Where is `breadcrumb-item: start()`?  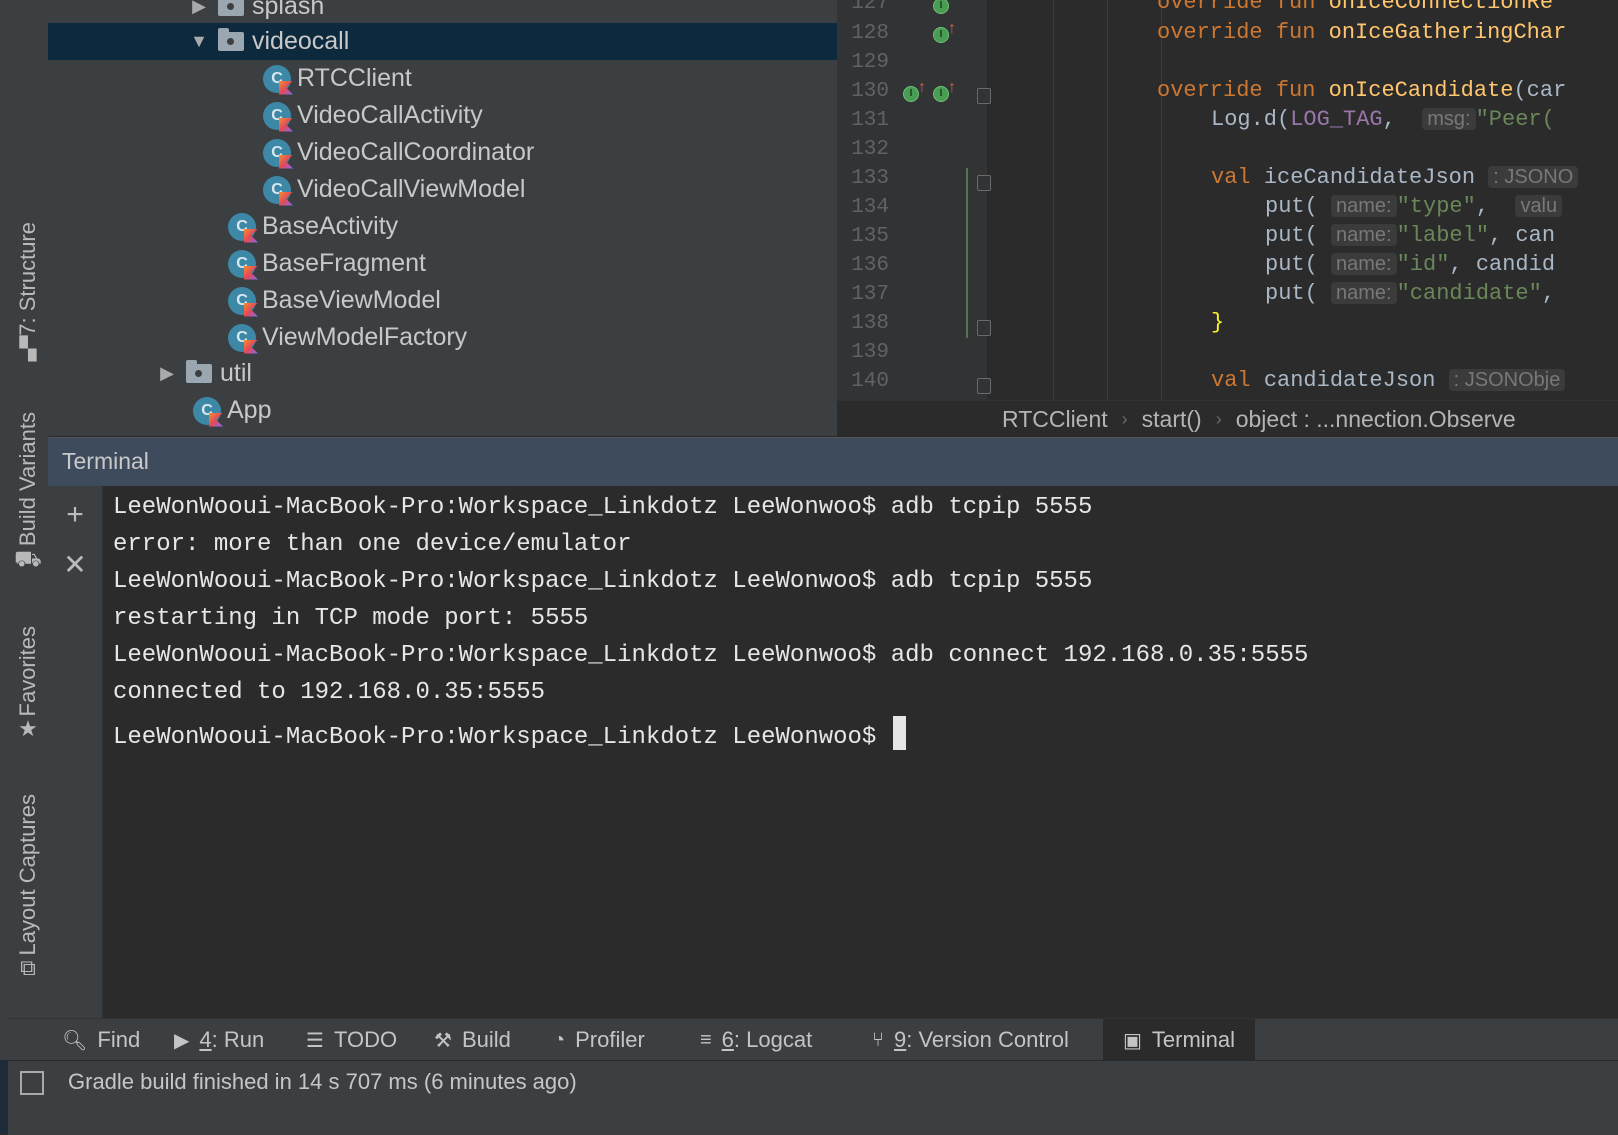 breadcrumb-item: start() is located at coordinates (1172, 419).